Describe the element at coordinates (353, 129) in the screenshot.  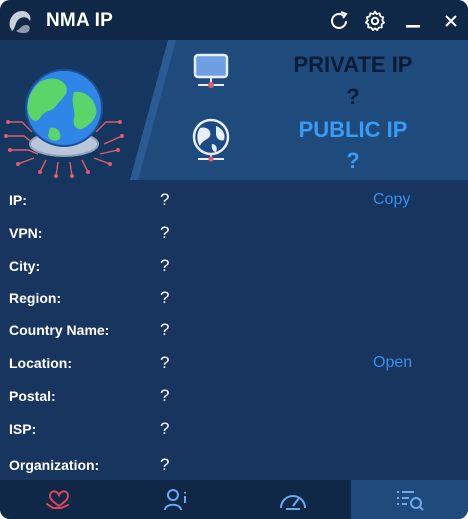
I see `public-ip-label: PUBLIC IP` at that location.